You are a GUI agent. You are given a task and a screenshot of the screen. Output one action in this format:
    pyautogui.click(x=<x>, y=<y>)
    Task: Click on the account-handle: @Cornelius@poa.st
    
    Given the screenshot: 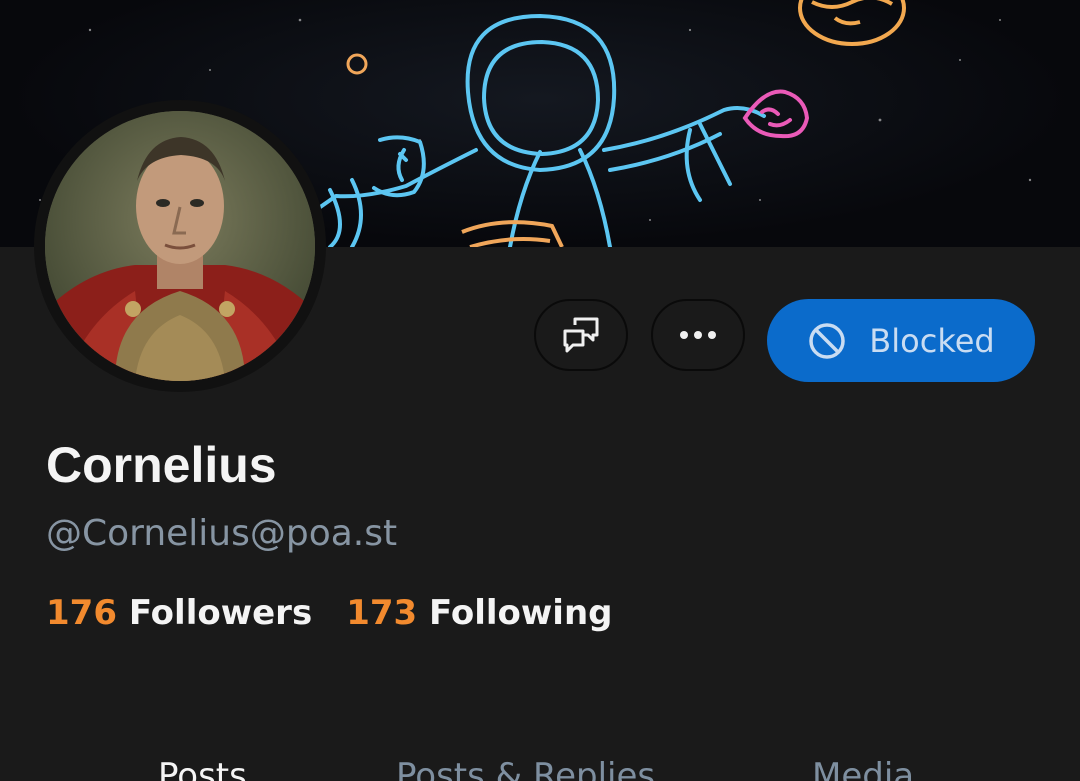 What is the action you would take?
    pyautogui.click(x=222, y=533)
    